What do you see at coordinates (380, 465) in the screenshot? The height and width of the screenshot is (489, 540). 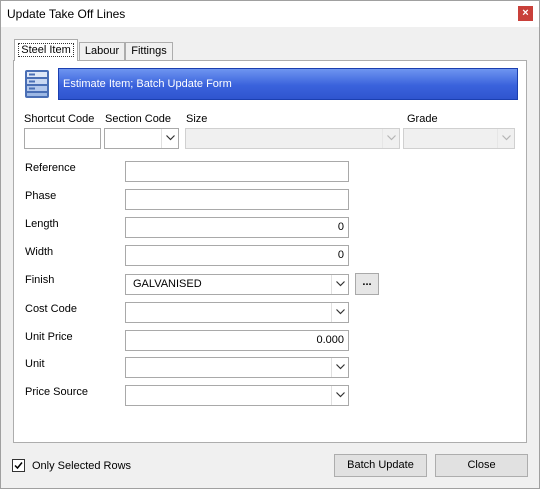 I see `batch-update-button: Batch Update` at bounding box center [380, 465].